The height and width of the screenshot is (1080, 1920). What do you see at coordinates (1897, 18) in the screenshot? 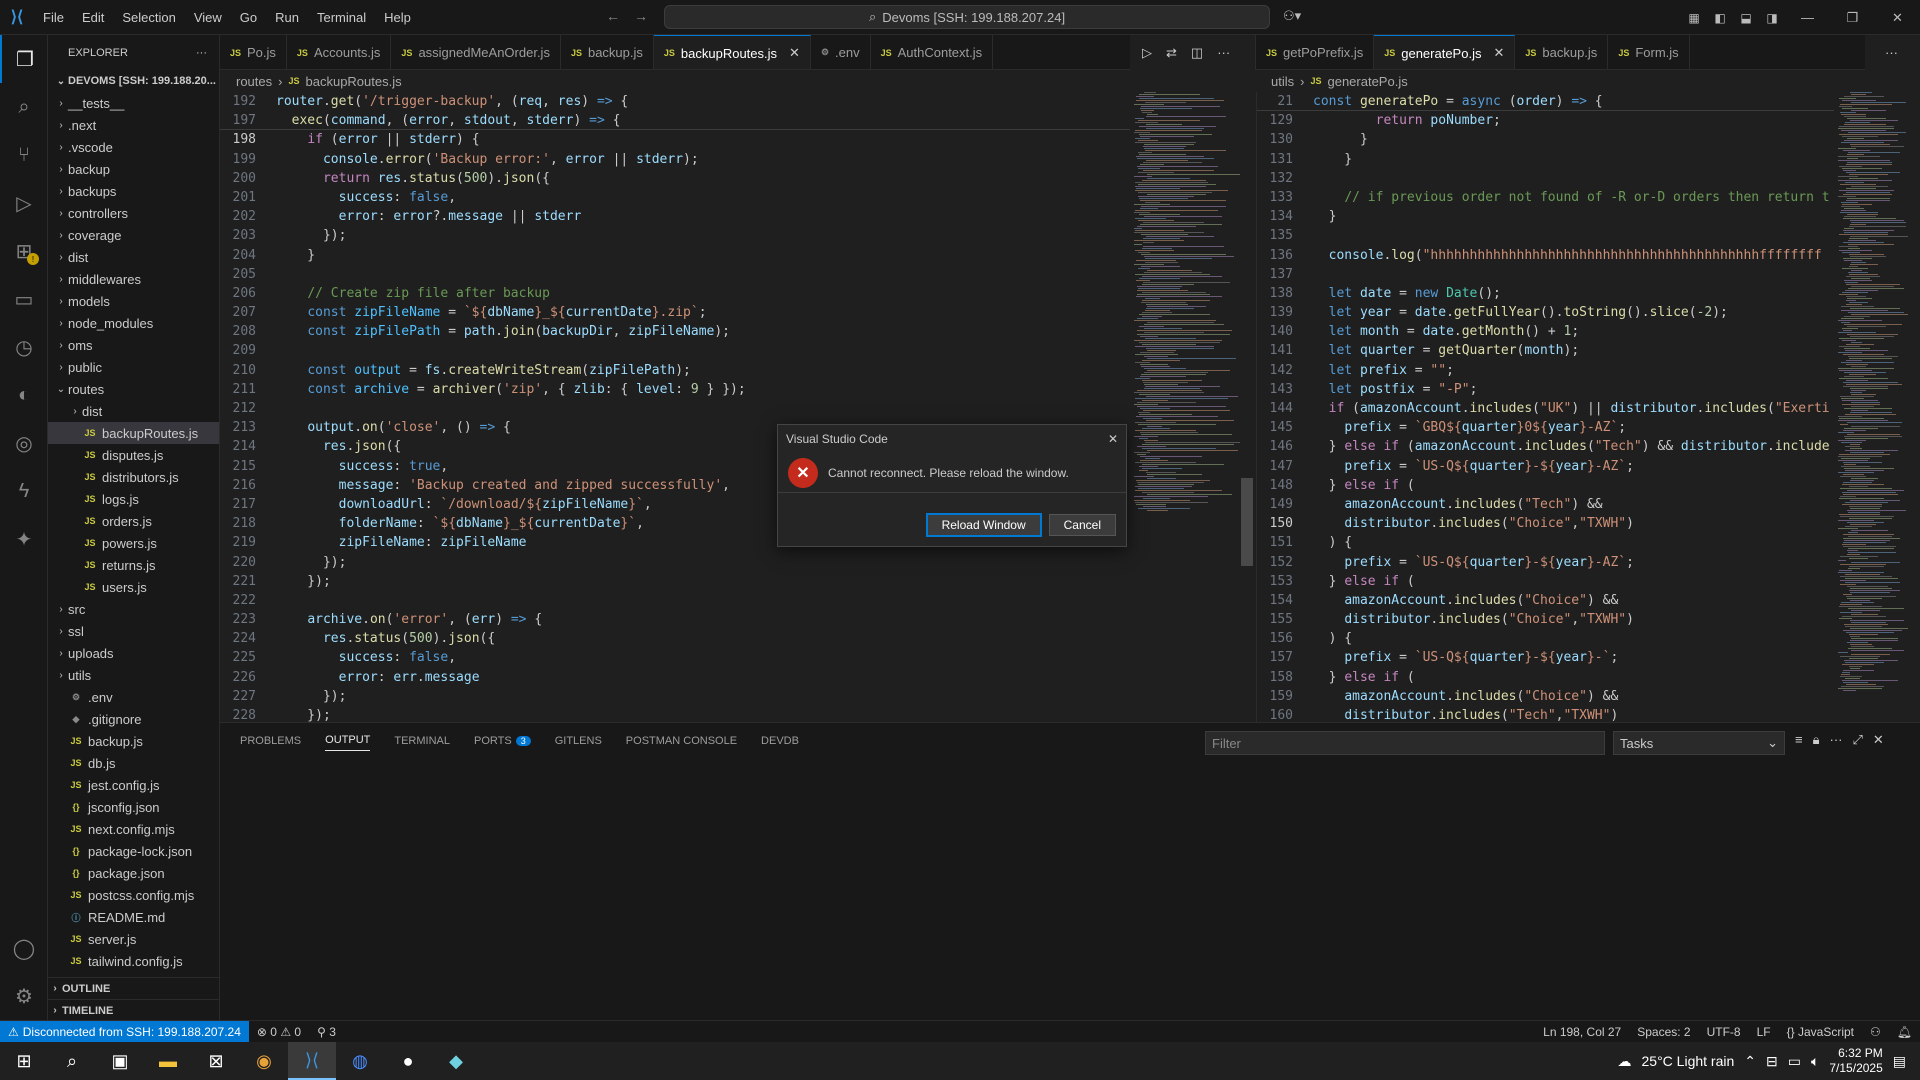
I see `close-window-icon: ✕` at bounding box center [1897, 18].